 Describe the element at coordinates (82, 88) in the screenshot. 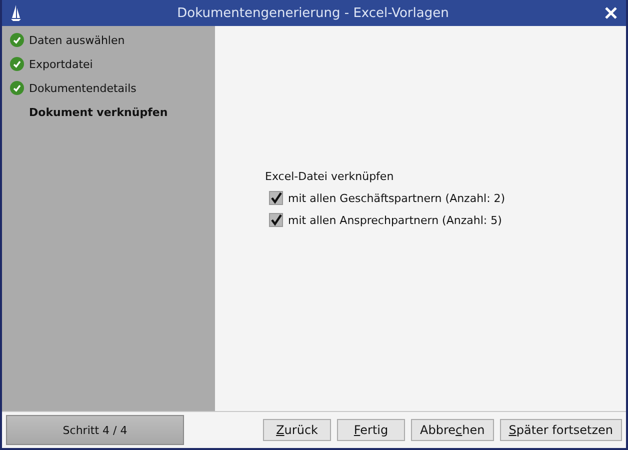

I see `step-label: Dokumentendetails` at that location.